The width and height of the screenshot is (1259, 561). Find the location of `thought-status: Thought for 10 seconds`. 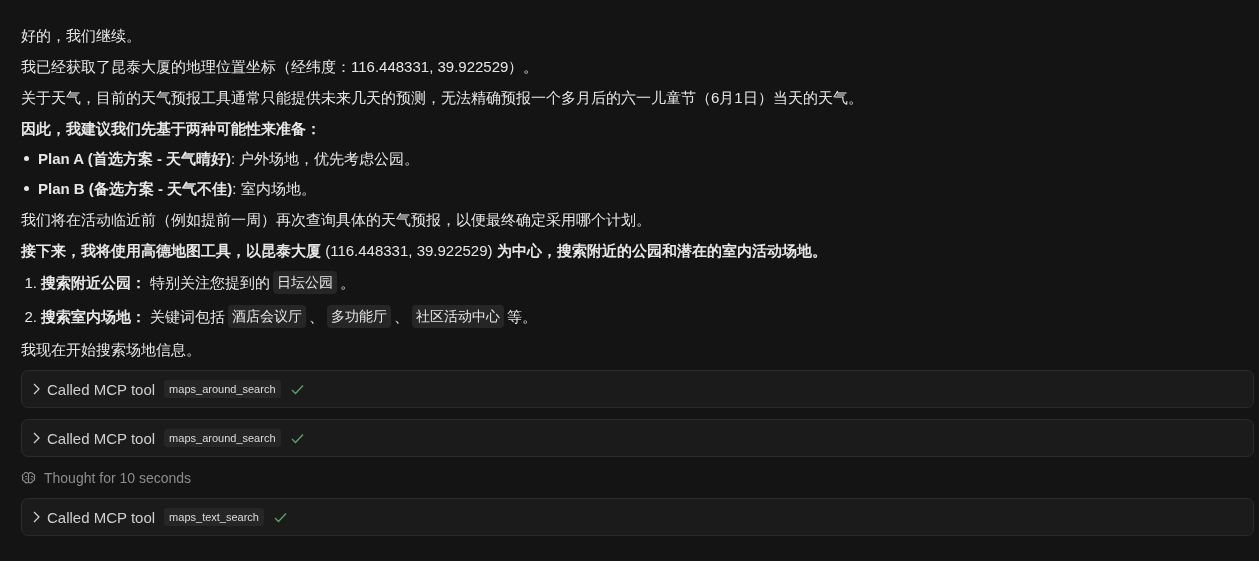

thought-status: Thought for 10 seconds is located at coordinates (118, 478).